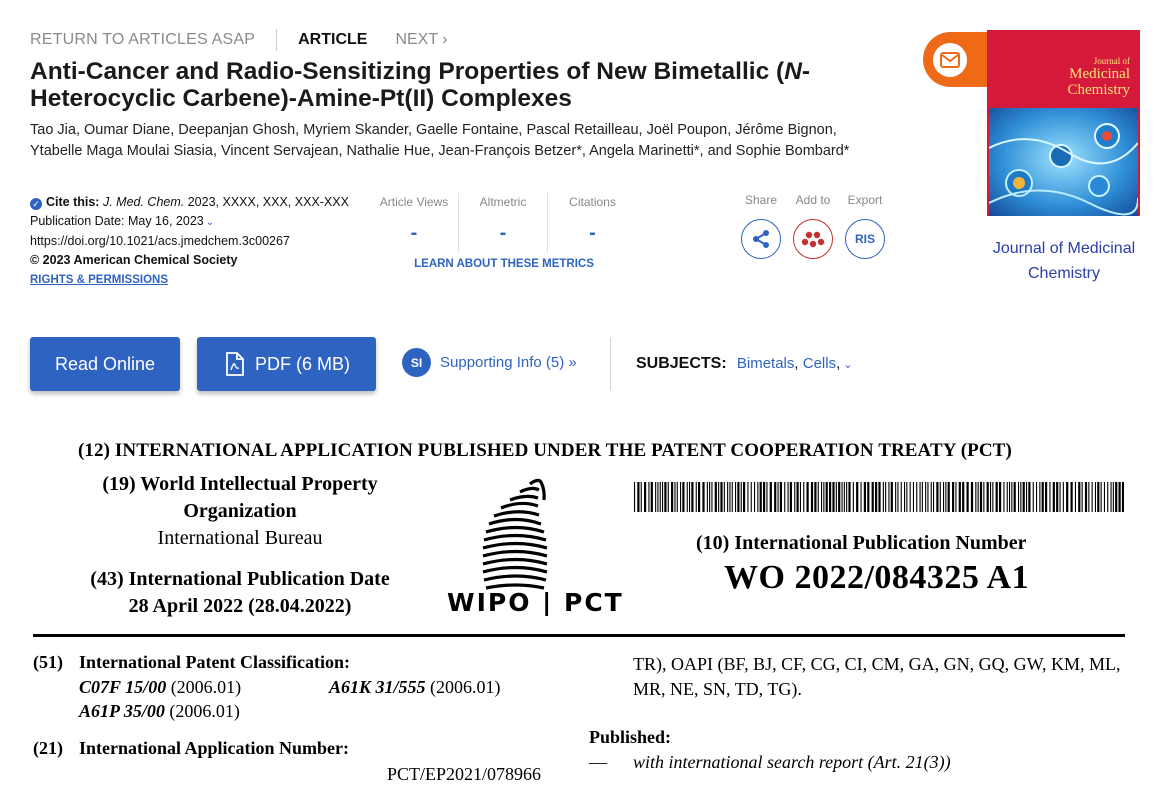 This screenshot has width=1170, height=791. What do you see at coordinates (99, 280) in the screenshot?
I see `rights-permissions-link: RIGHTS & PERMISSIONS` at bounding box center [99, 280].